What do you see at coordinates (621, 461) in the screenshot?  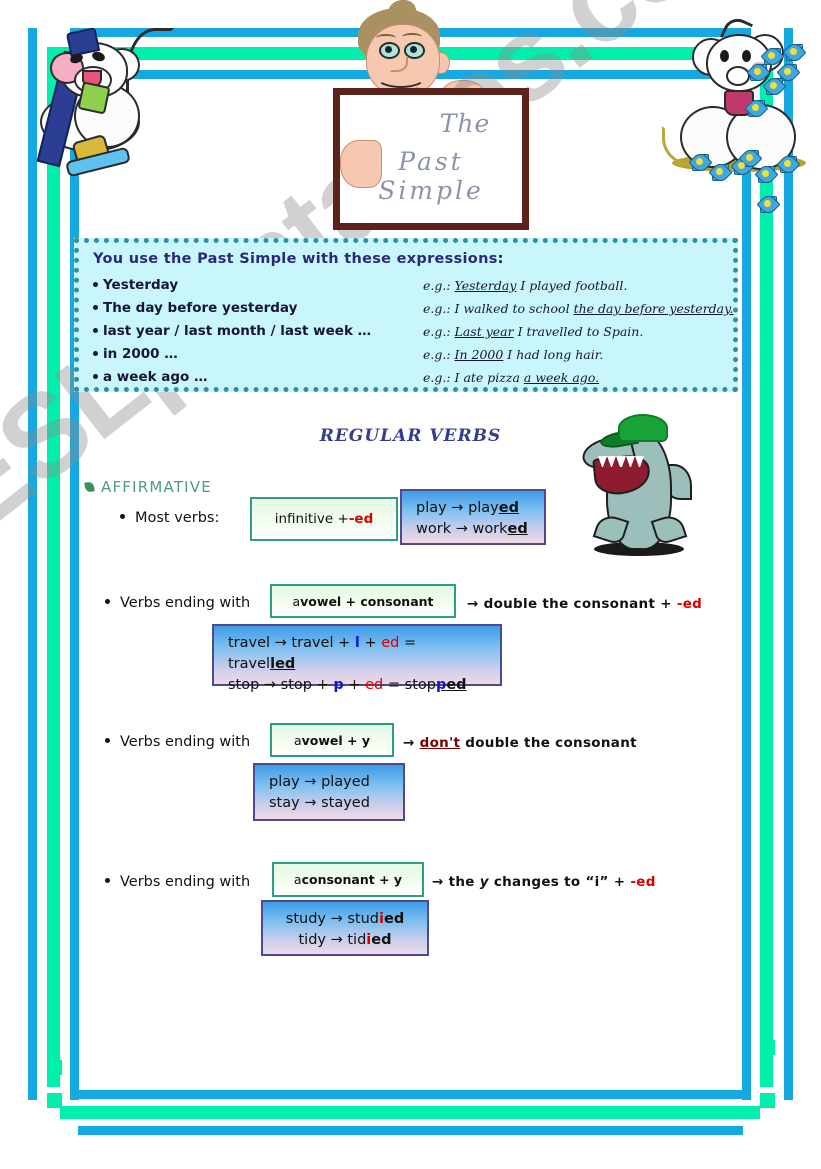 I see `shark-teeth-icon` at bounding box center [621, 461].